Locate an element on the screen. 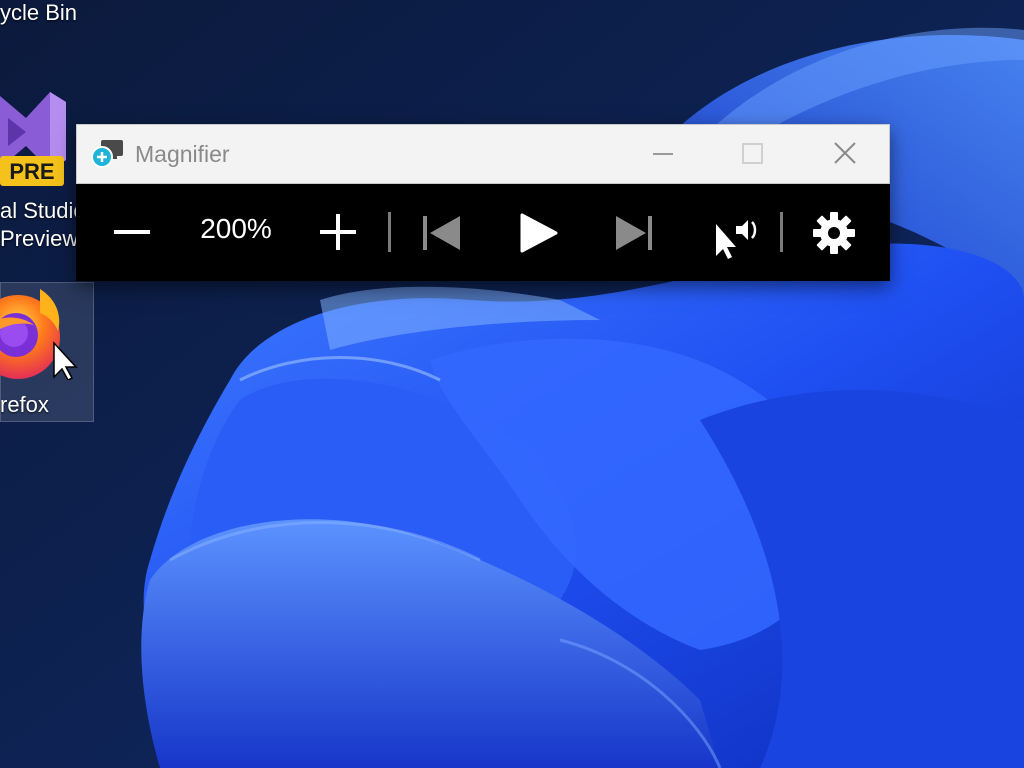 The image size is (1024, 768). plus-icon is located at coordinates (338, 232).